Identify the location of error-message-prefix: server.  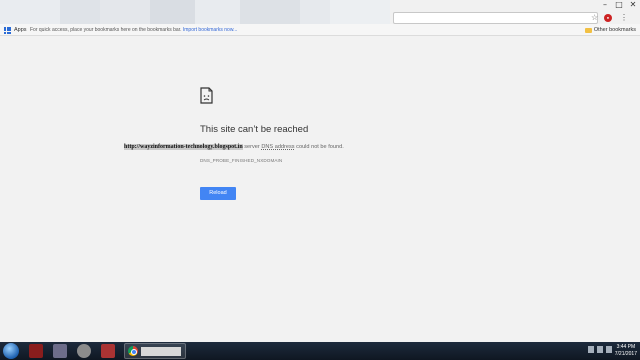
(252, 147).